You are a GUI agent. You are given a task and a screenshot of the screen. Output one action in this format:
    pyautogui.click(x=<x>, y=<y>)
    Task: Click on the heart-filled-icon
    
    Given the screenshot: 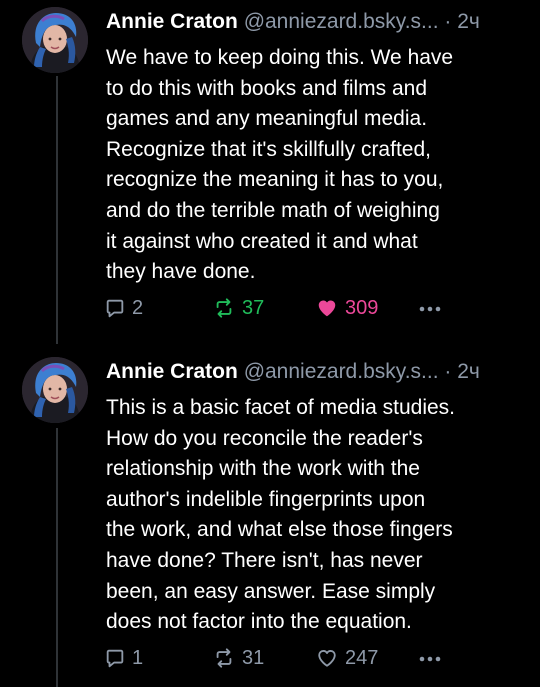 What is the action you would take?
    pyautogui.click(x=327, y=308)
    